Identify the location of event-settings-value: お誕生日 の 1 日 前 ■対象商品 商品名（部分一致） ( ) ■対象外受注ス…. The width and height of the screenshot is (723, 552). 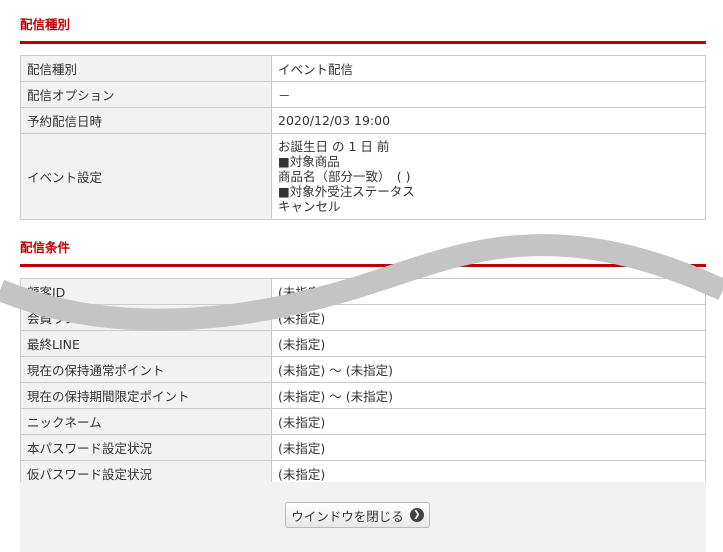
(488, 176).